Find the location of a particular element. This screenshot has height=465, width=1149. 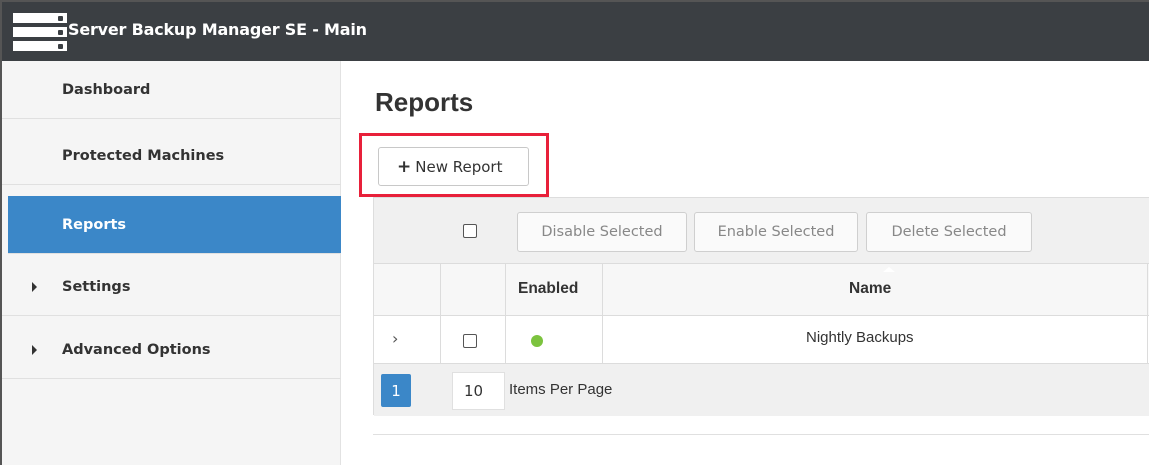

sidebar-item-label: Dashboard is located at coordinates (106, 89).